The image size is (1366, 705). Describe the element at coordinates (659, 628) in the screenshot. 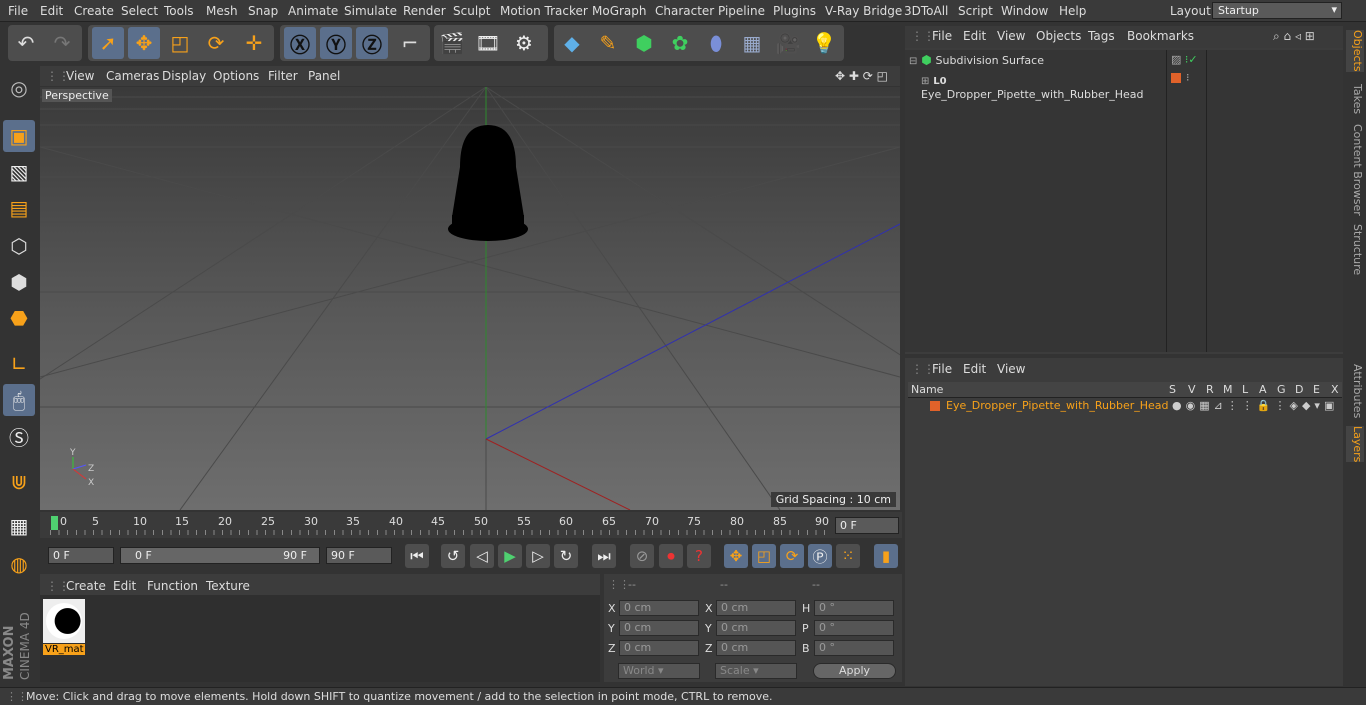

I see `position-y-field: 0 cm` at that location.